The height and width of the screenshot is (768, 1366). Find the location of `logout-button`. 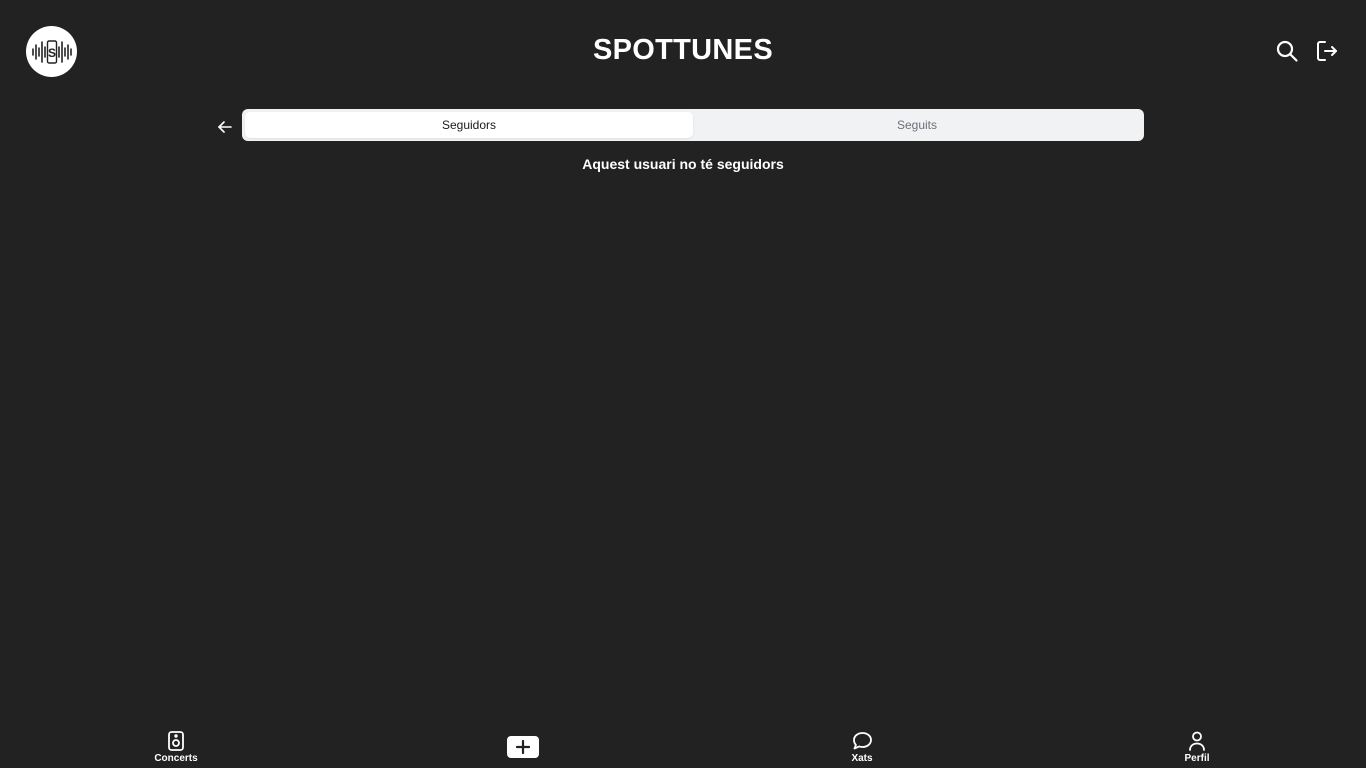

logout-button is located at coordinates (1327, 51).